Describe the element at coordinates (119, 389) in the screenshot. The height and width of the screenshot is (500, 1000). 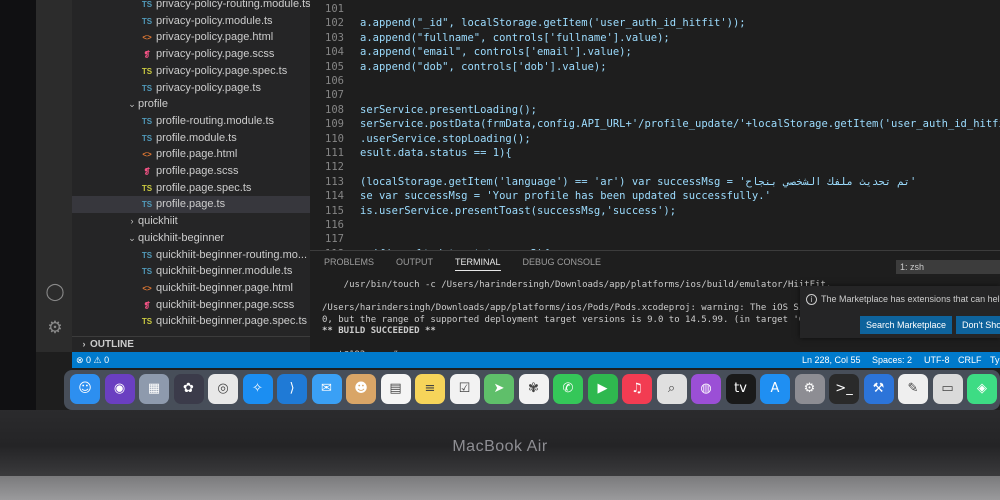
I see `dock-app-siri-icon: ◉` at that location.